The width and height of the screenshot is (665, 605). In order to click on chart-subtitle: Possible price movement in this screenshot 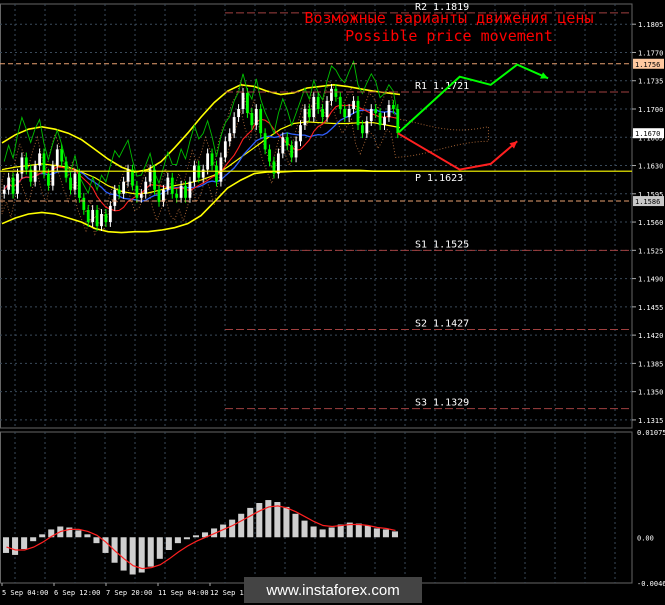, I will do `click(449, 36)`.